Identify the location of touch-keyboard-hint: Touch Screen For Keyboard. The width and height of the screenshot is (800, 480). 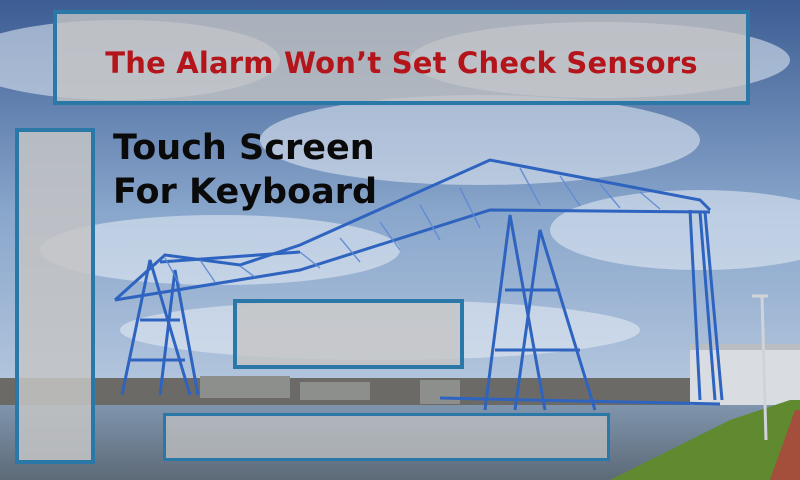
(263, 170).